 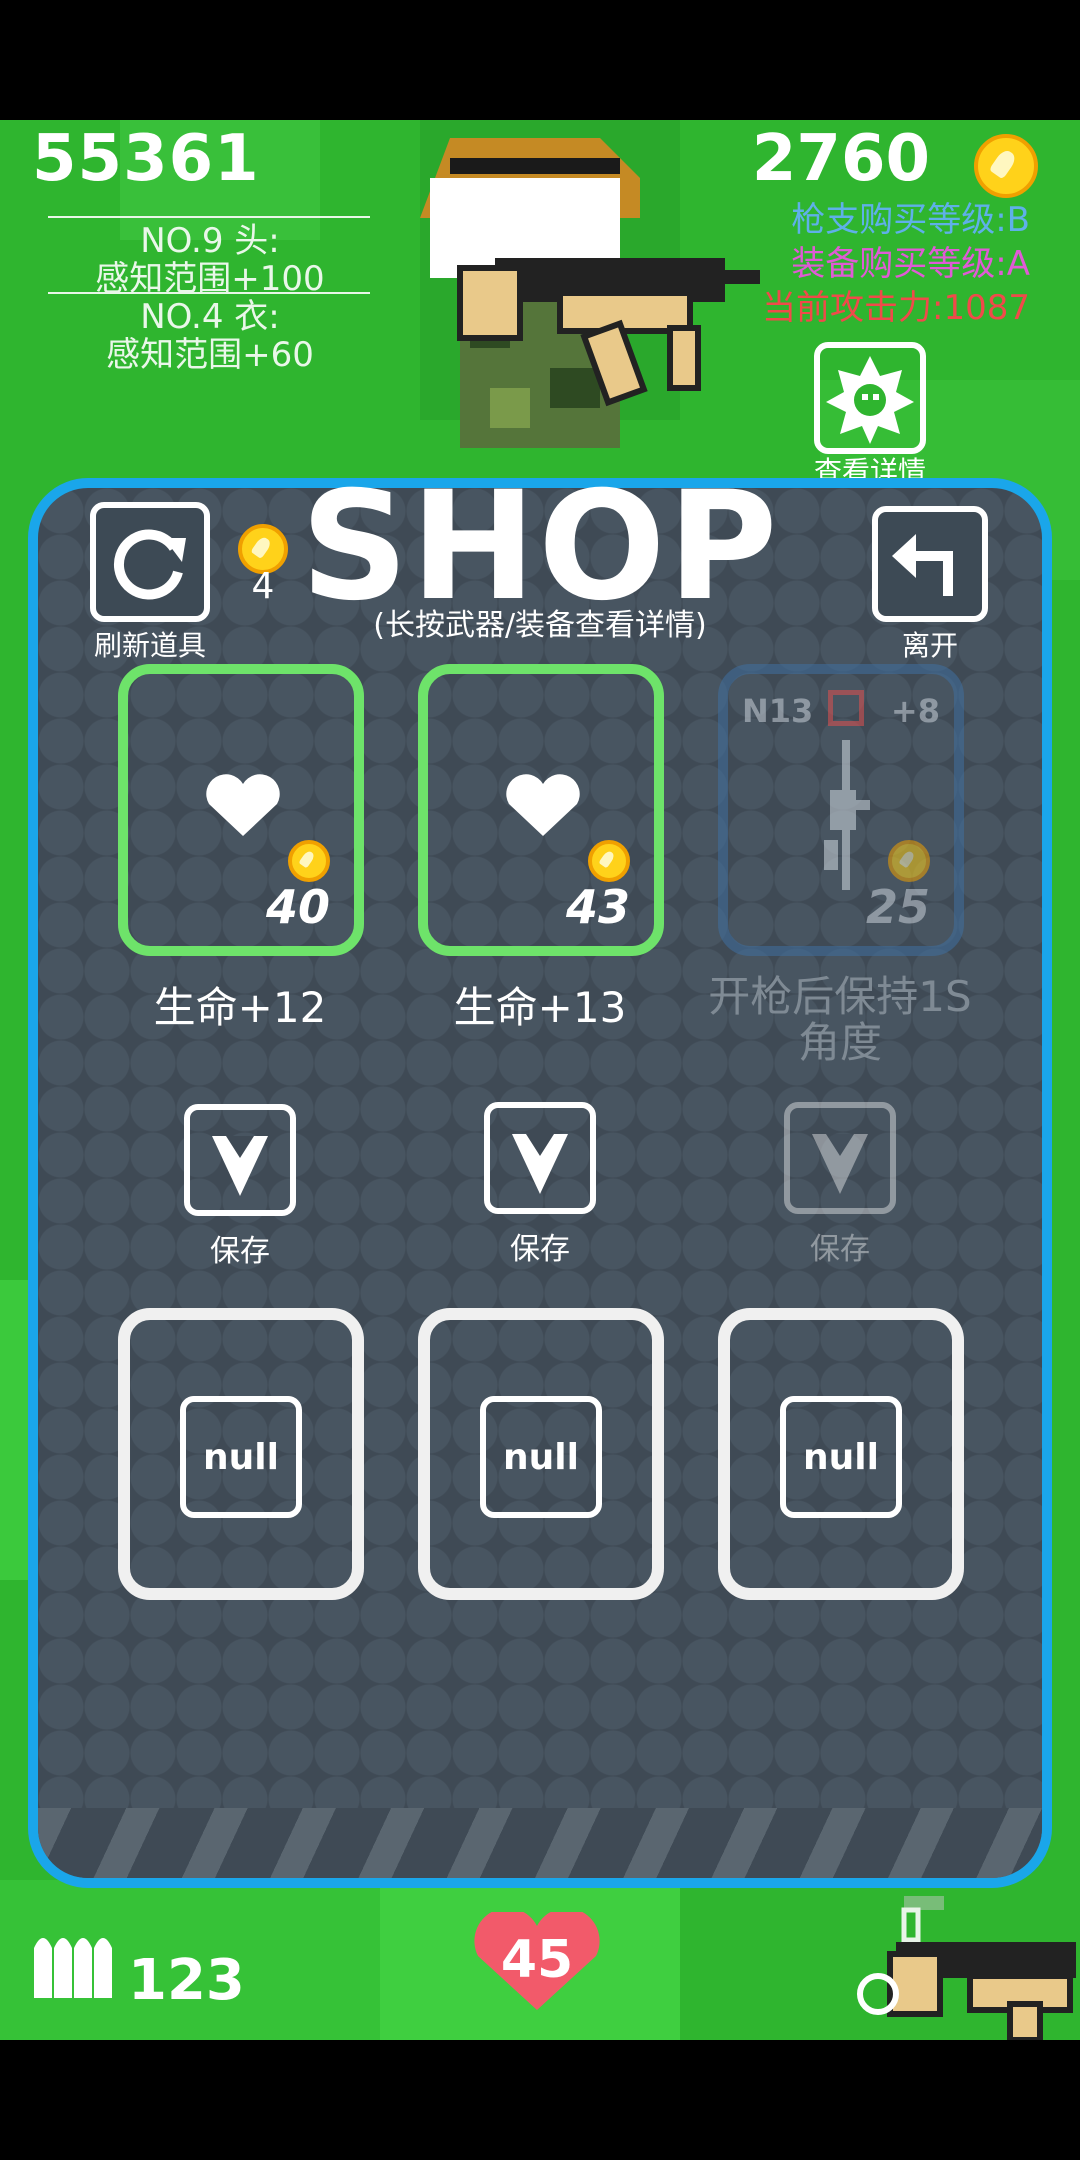 I want to click on weapon-display, so click(x=965, y=1962).